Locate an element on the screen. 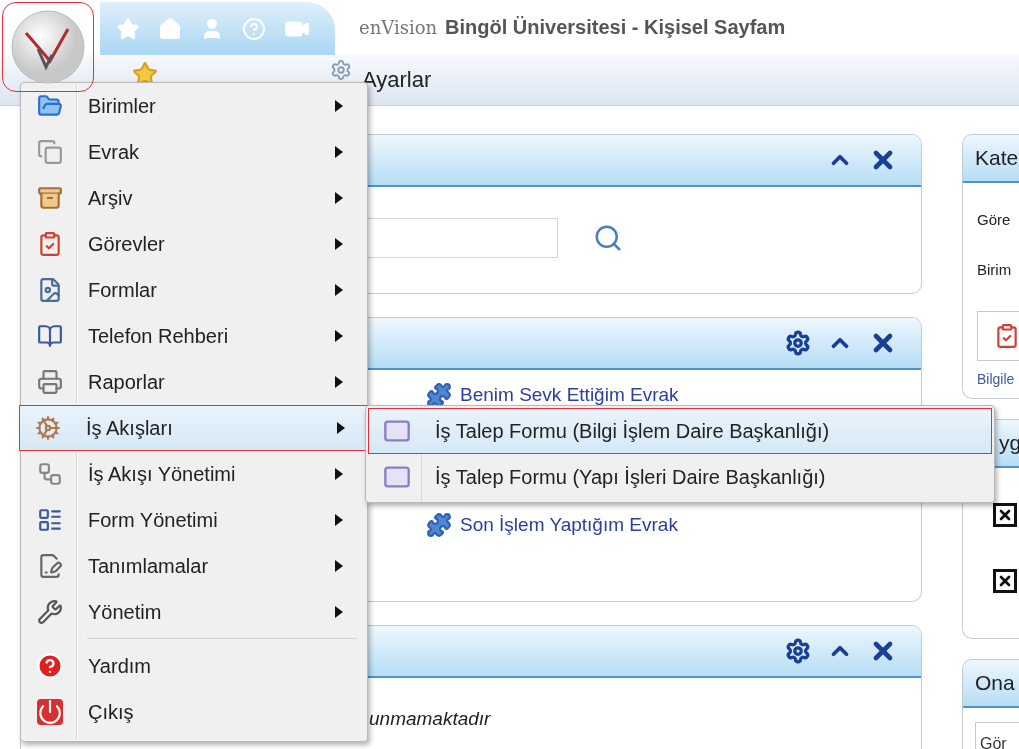 This screenshot has width=1019, height=749. info-link: Bilgile is located at coordinates (998, 379).